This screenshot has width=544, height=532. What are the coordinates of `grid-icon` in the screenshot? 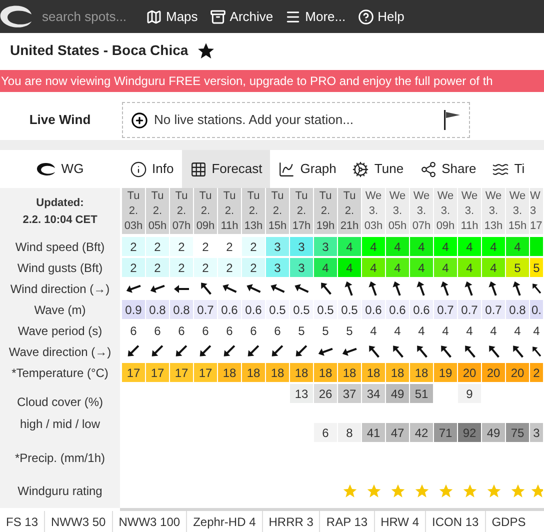 It's located at (198, 169).